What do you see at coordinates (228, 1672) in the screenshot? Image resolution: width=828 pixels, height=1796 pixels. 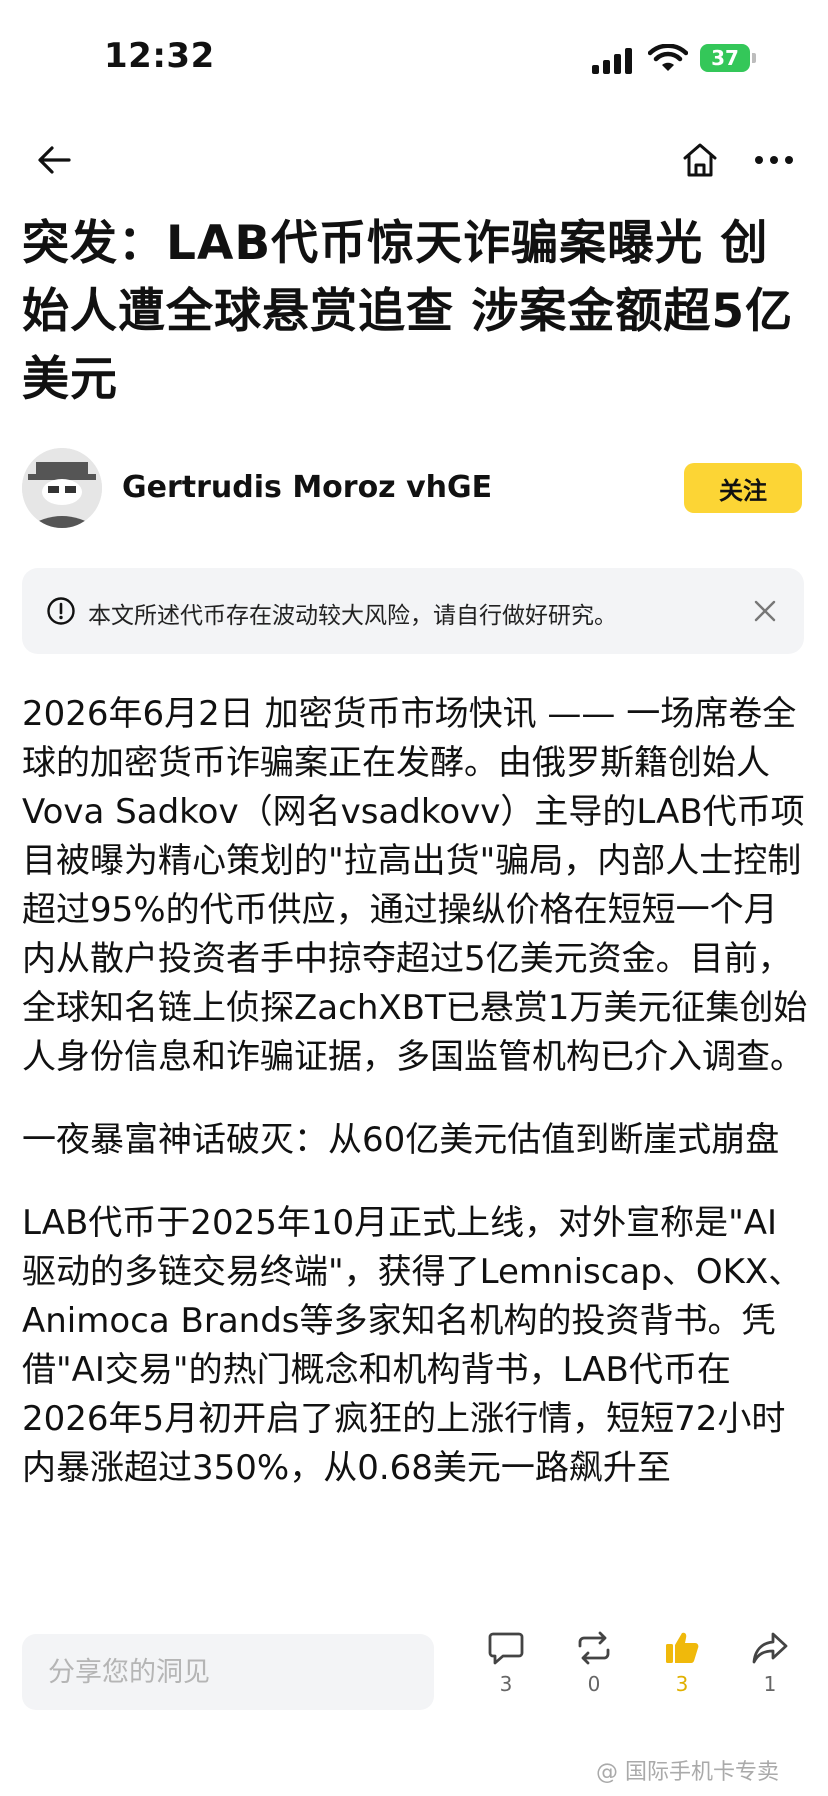 I see `comment-input` at bounding box center [228, 1672].